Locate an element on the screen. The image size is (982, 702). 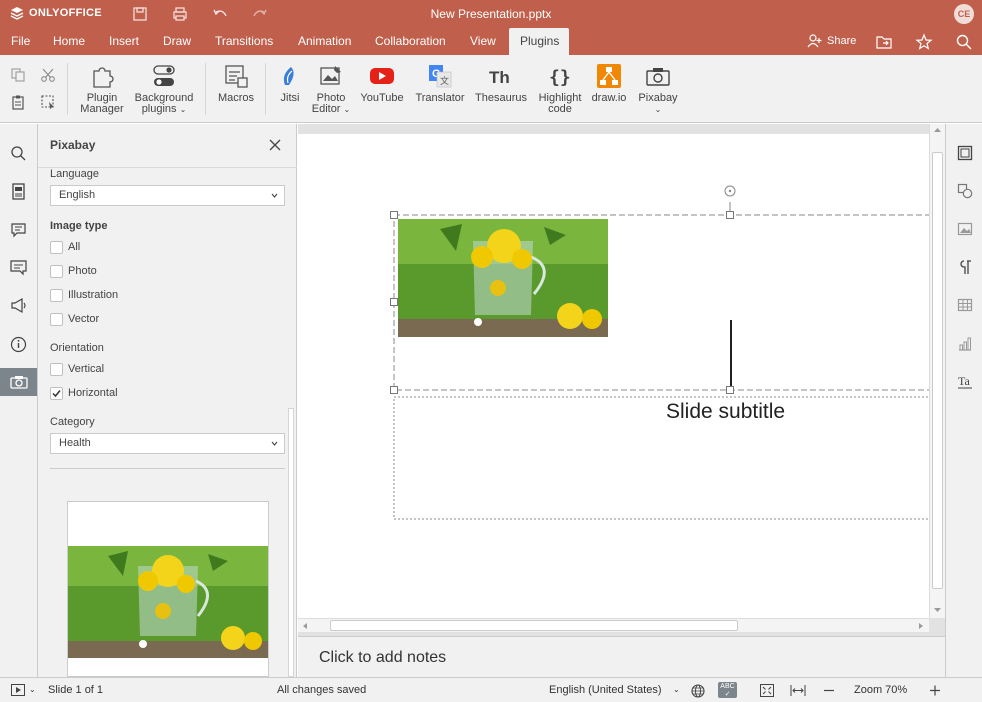
scroll-down-icon is located at coordinates (937, 610).